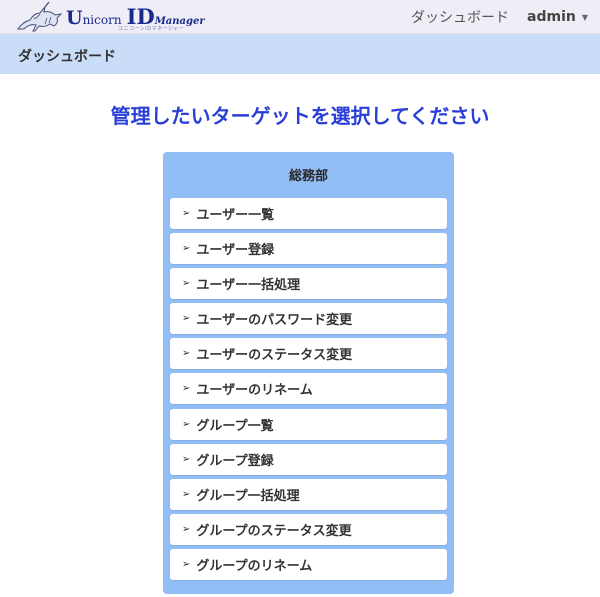 The width and height of the screenshot is (600, 597). I want to click on menu-item: ➢ ユーザーのリネーム, so click(308, 389).